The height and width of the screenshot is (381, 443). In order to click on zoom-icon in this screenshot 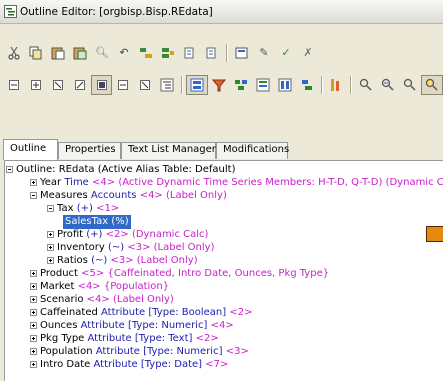, I will do `click(337, 85)`.